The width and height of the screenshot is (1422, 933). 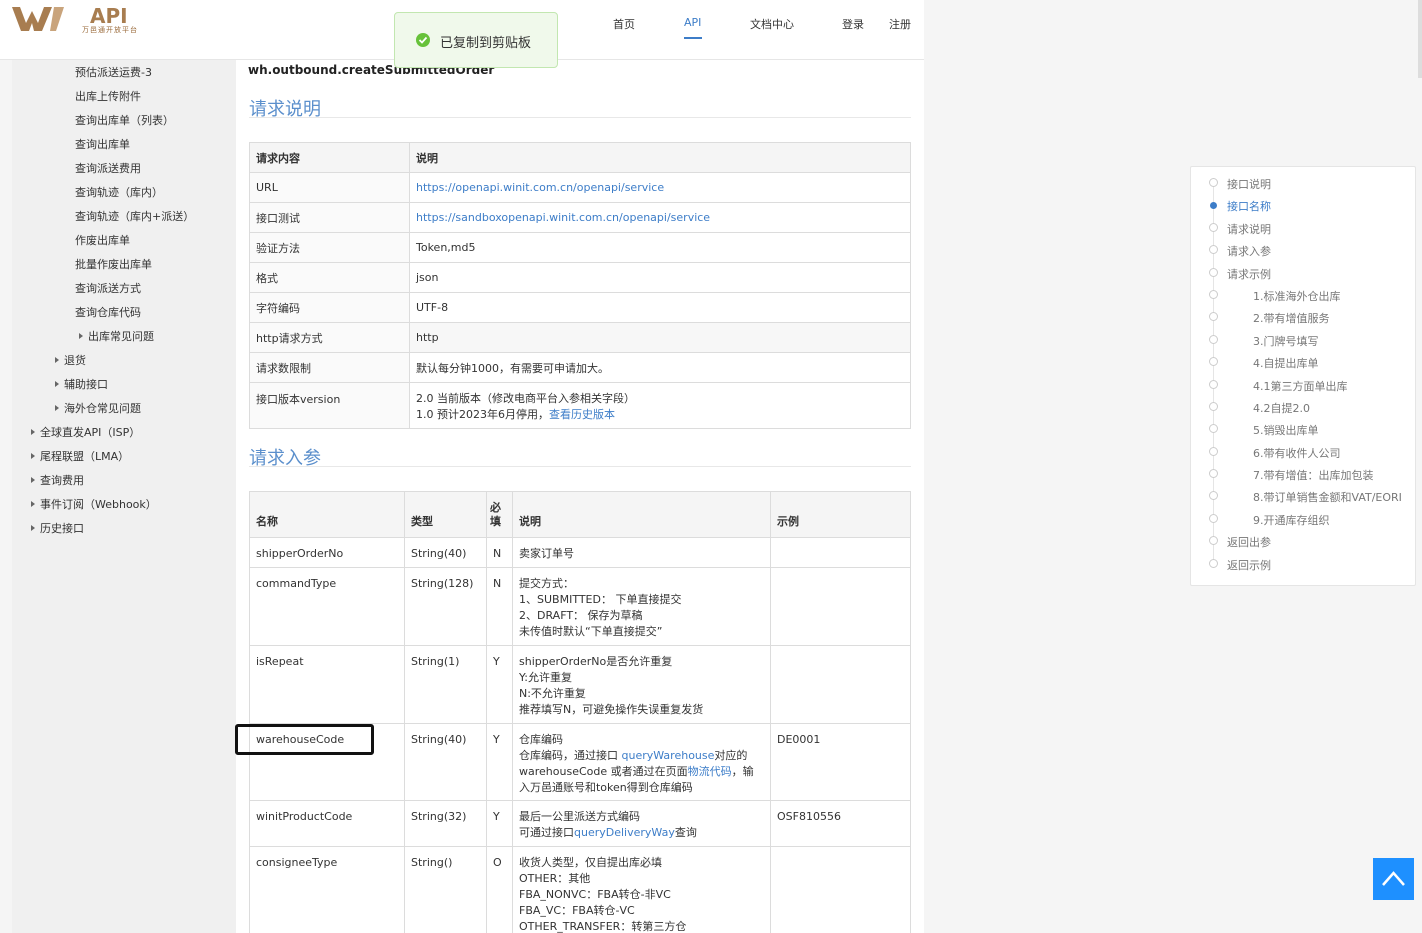 I want to click on toc-item: 5.销毁出库单, so click(x=1286, y=430).